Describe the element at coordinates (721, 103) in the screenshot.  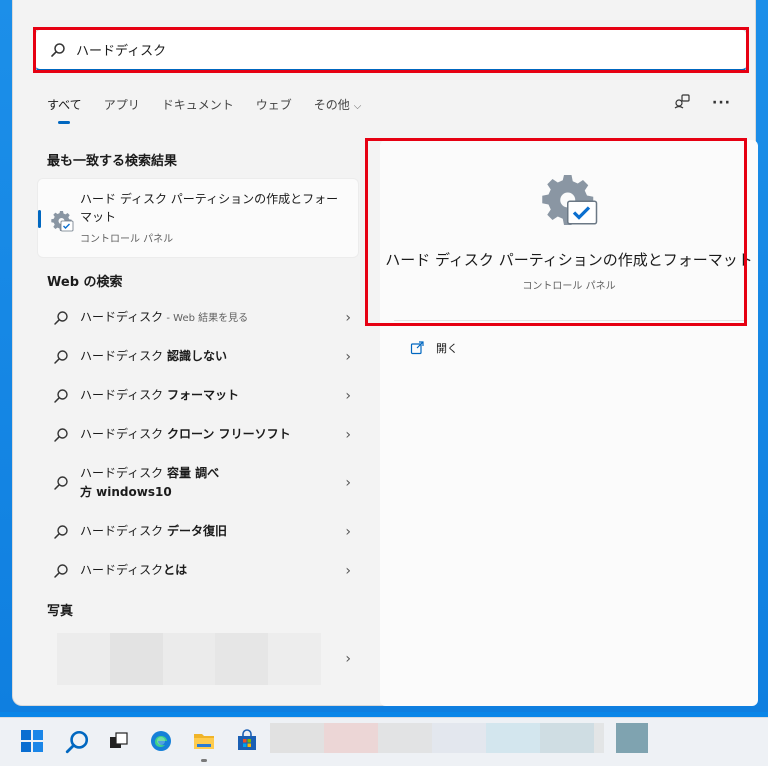
I see `more-options-icon: ···` at that location.